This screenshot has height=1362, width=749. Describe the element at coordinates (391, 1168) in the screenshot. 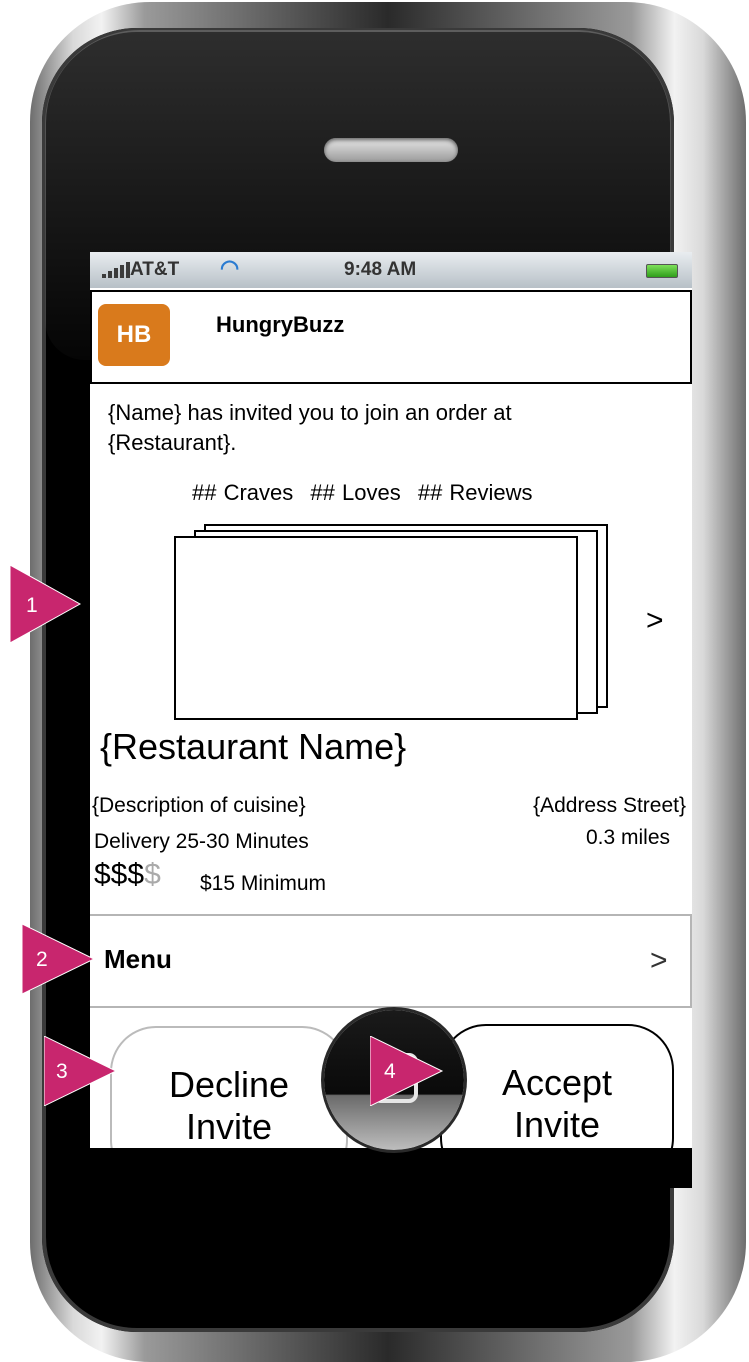

I see `screen-bottom-bezel` at that location.